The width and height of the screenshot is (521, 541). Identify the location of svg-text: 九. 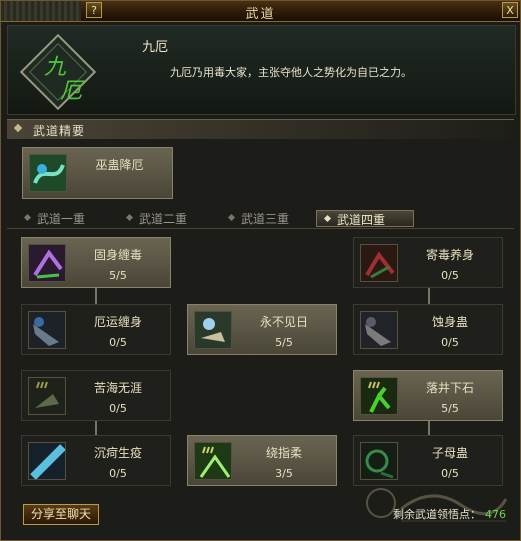
(55, 67).